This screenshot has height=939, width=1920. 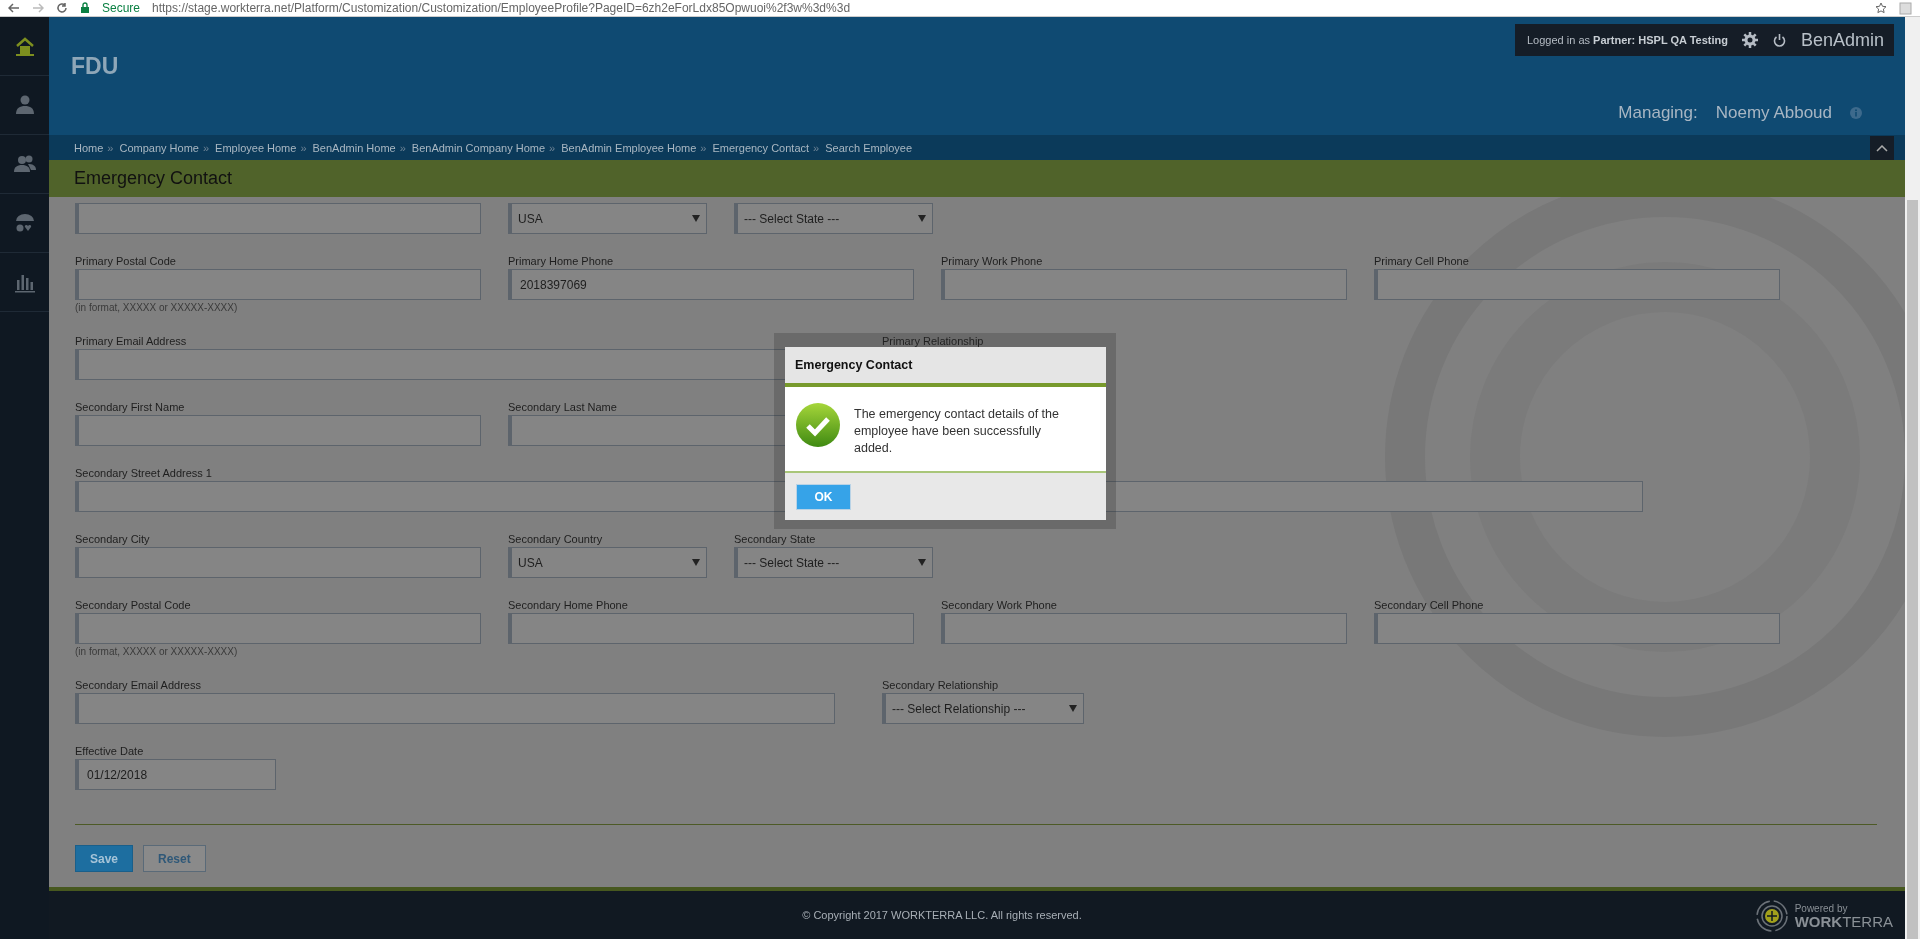 What do you see at coordinates (1821, 908) in the screenshot?
I see `powered-by-text: Powered by` at bounding box center [1821, 908].